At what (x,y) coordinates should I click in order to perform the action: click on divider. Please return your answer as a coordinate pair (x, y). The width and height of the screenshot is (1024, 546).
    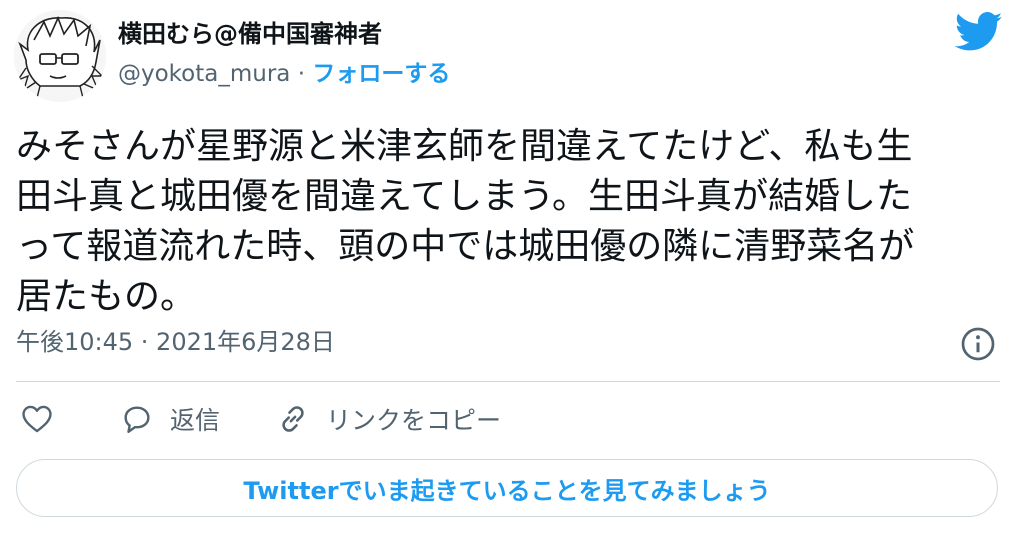
    Looking at the image, I should click on (508, 381).